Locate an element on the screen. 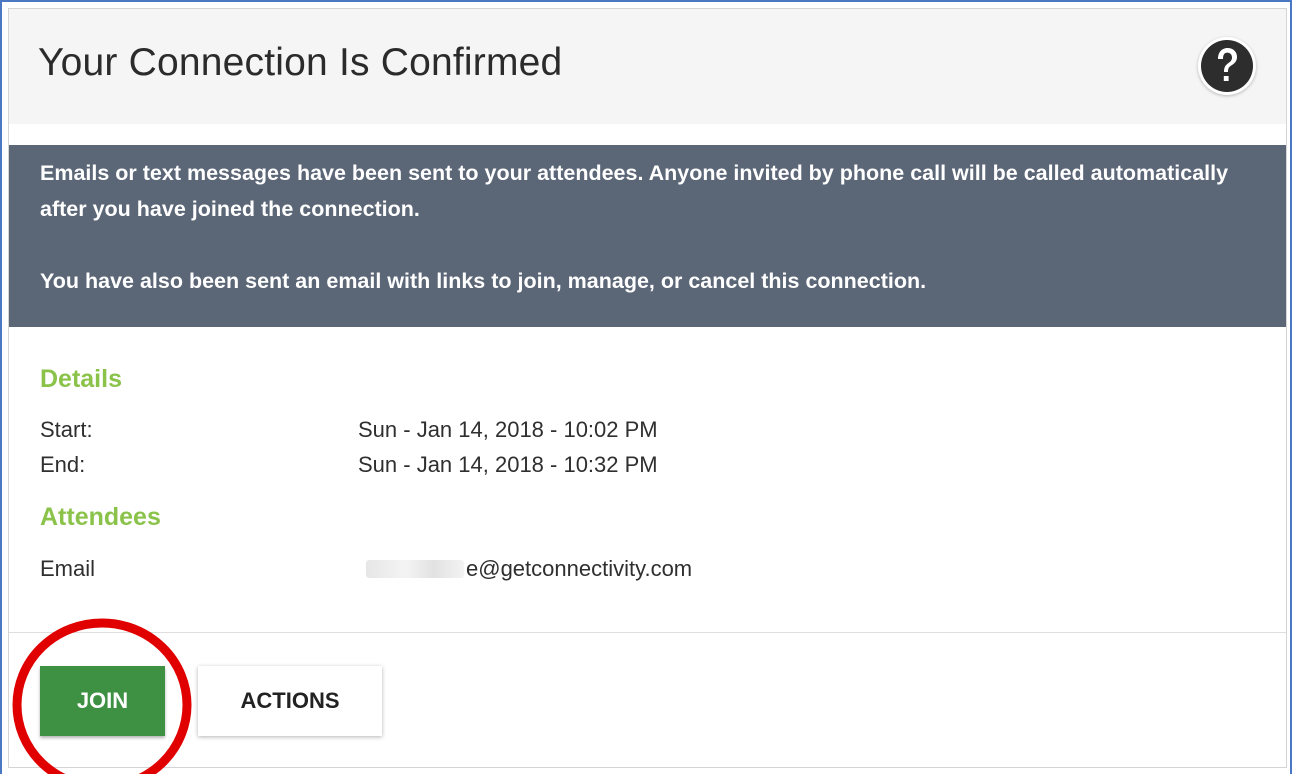 This screenshot has width=1292, height=774. end-label: End: is located at coordinates (63, 464).